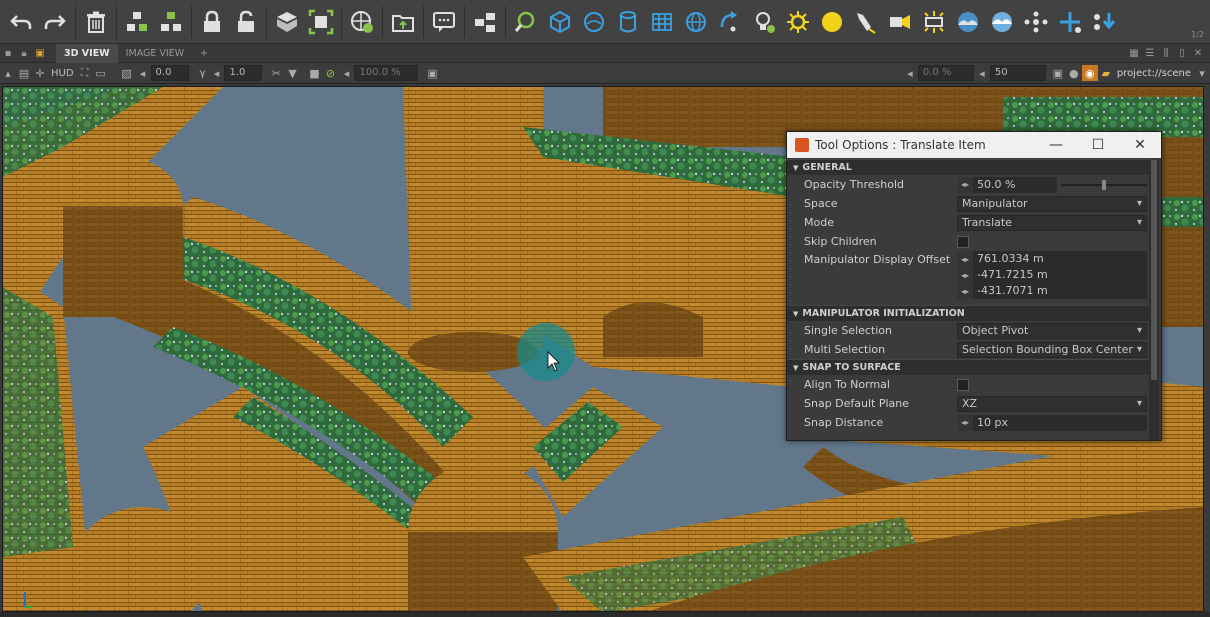 This screenshot has width=1210, height=617. Describe the element at coordinates (1202, 73) in the screenshot. I see `chevron-down-icon: ▾` at that location.